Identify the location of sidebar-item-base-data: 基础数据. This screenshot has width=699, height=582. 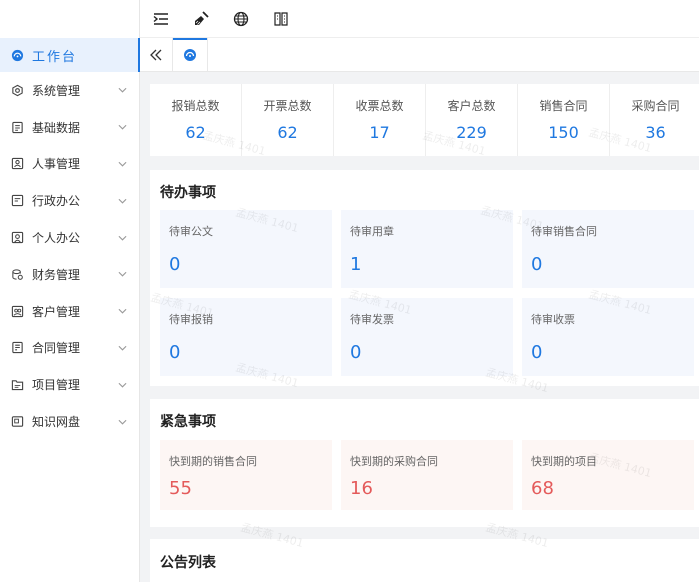
(69, 127).